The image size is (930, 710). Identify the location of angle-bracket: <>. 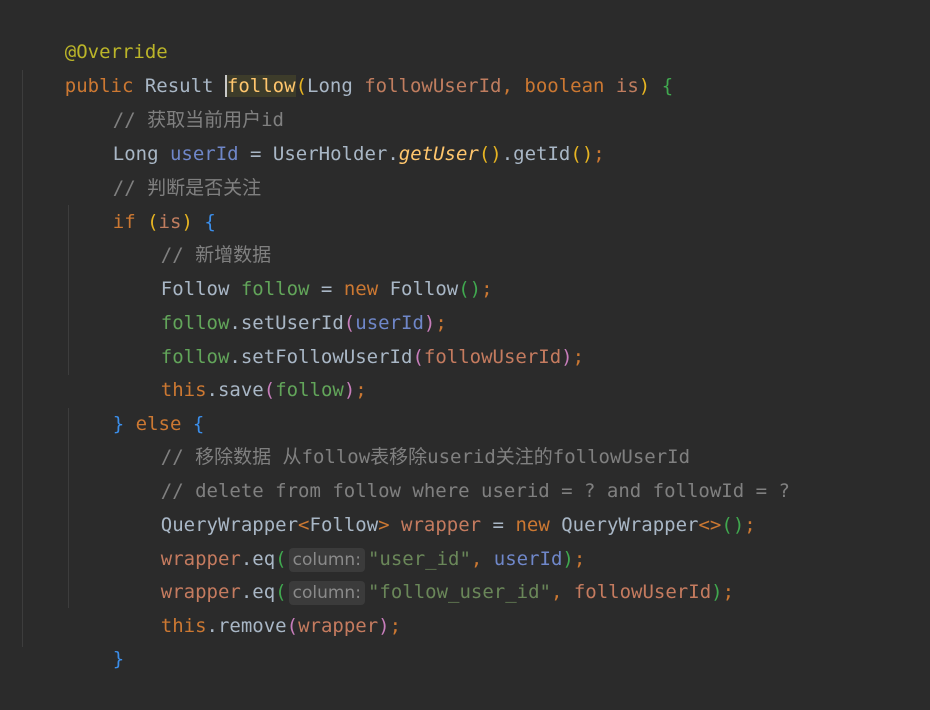
(710, 525).